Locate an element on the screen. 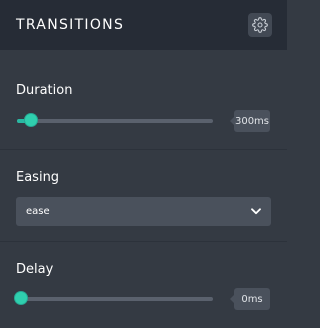 This screenshot has width=320, height=328. duration-slider-track is located at coordinates (115, 121).